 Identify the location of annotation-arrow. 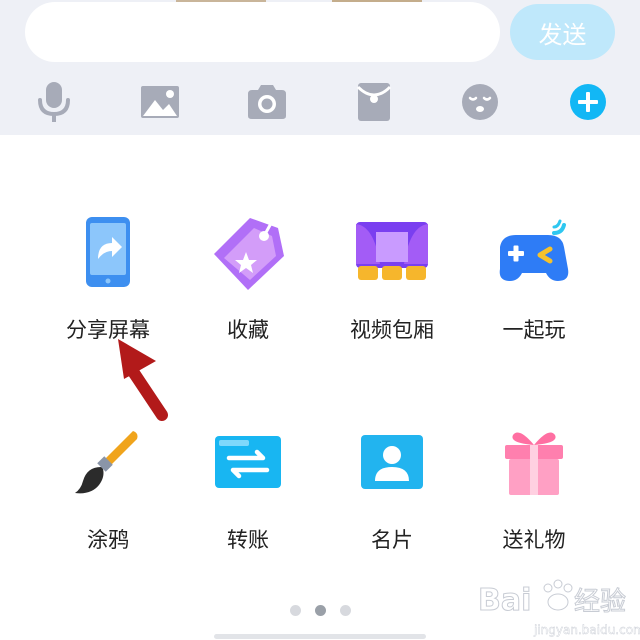
(143, 380).